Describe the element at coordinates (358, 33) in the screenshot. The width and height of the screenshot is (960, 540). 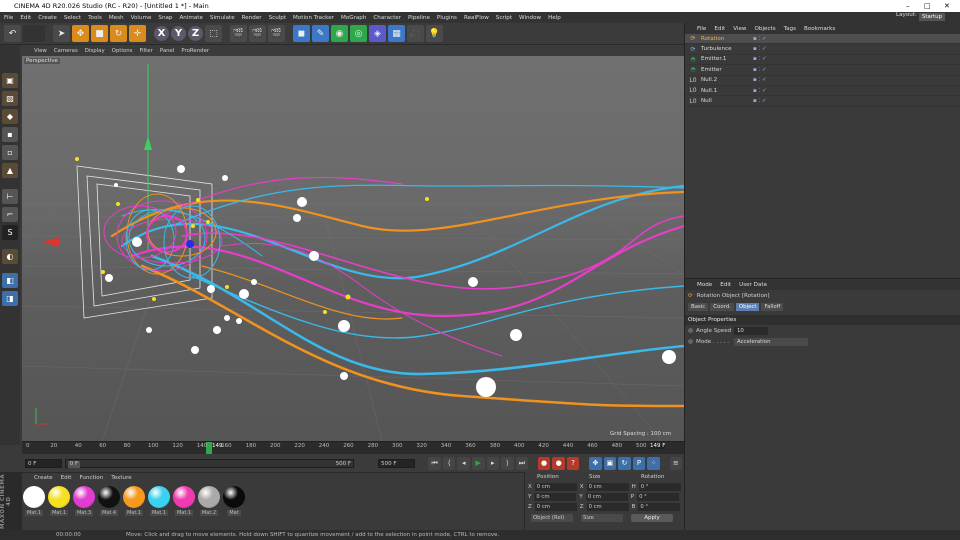
I see `cloner-icon: ◎` at that location.